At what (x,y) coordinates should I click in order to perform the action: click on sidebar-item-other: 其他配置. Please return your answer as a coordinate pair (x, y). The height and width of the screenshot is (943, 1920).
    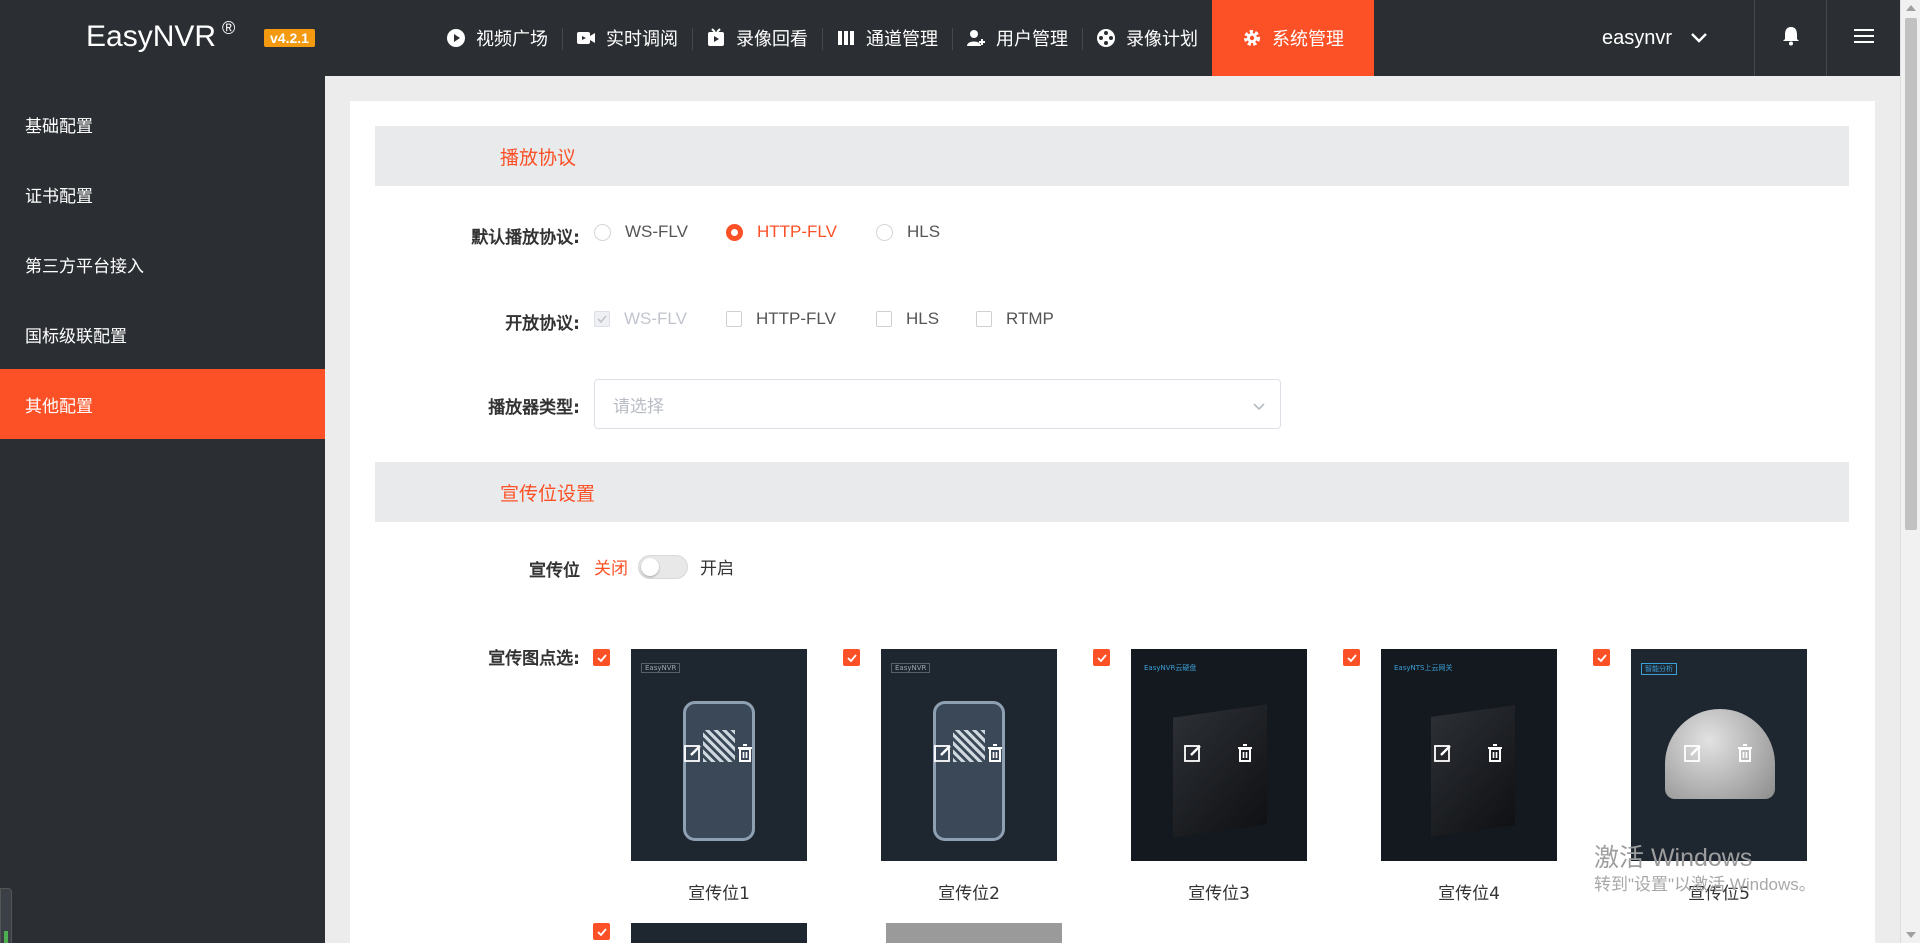
    Looking at the image, I should click on (162, 404).